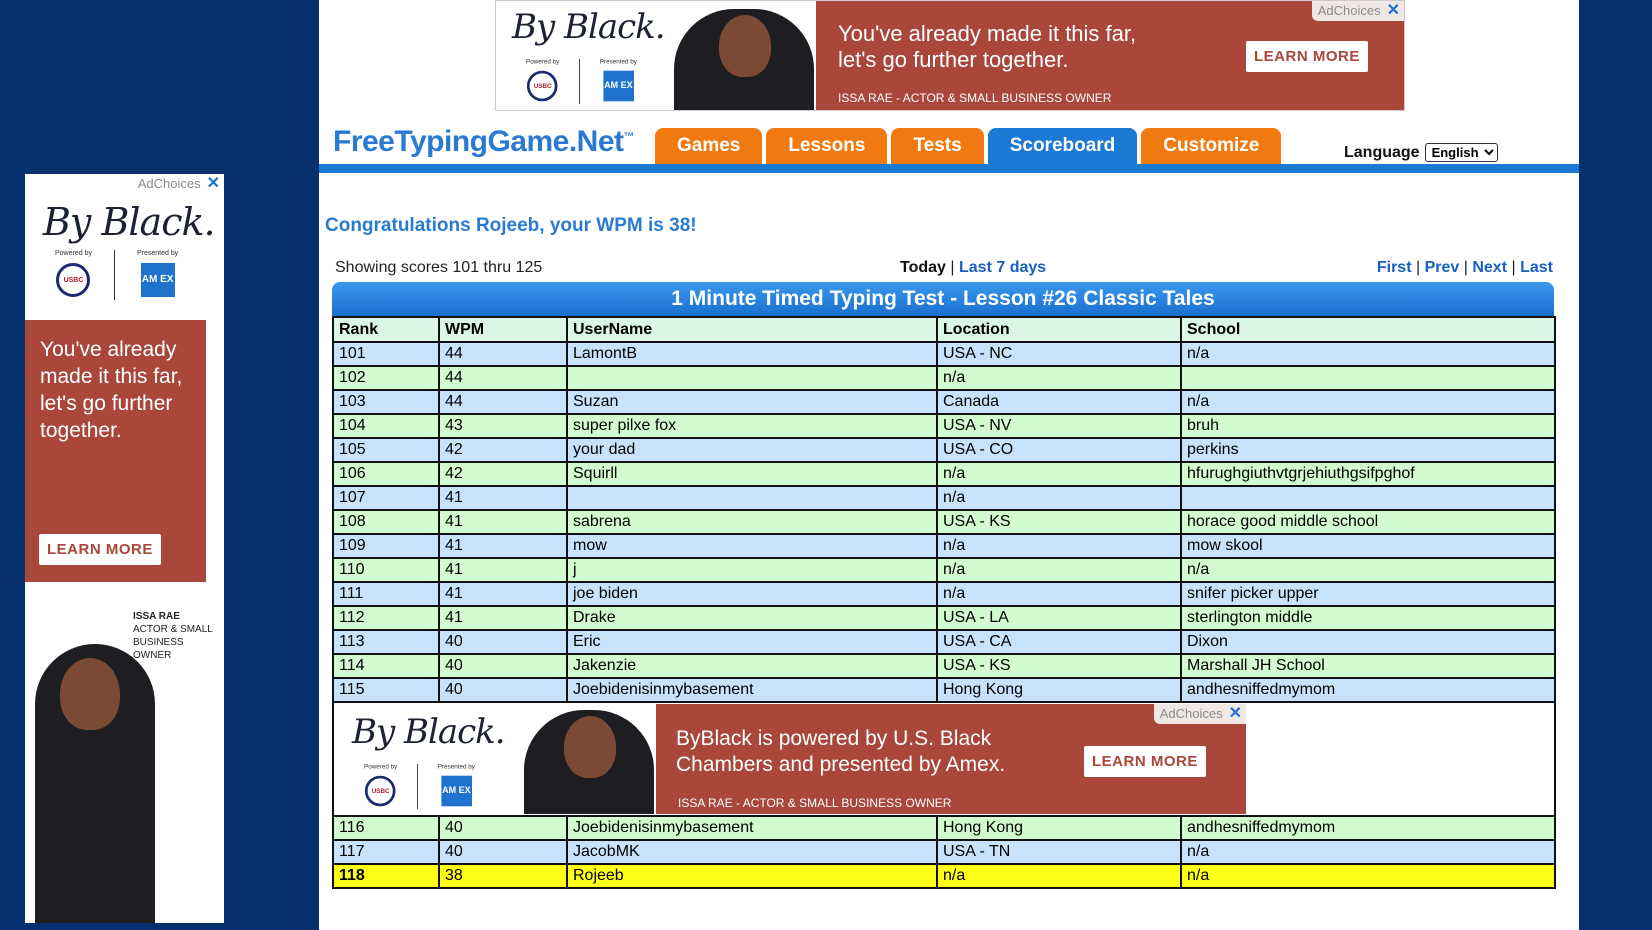 This screenshot has height=930, width=1652. What do you see at coordinates (1368, 618) in the screenshot?
I see `cell-school: sterlington middle` at bounding box center [1368, 618].